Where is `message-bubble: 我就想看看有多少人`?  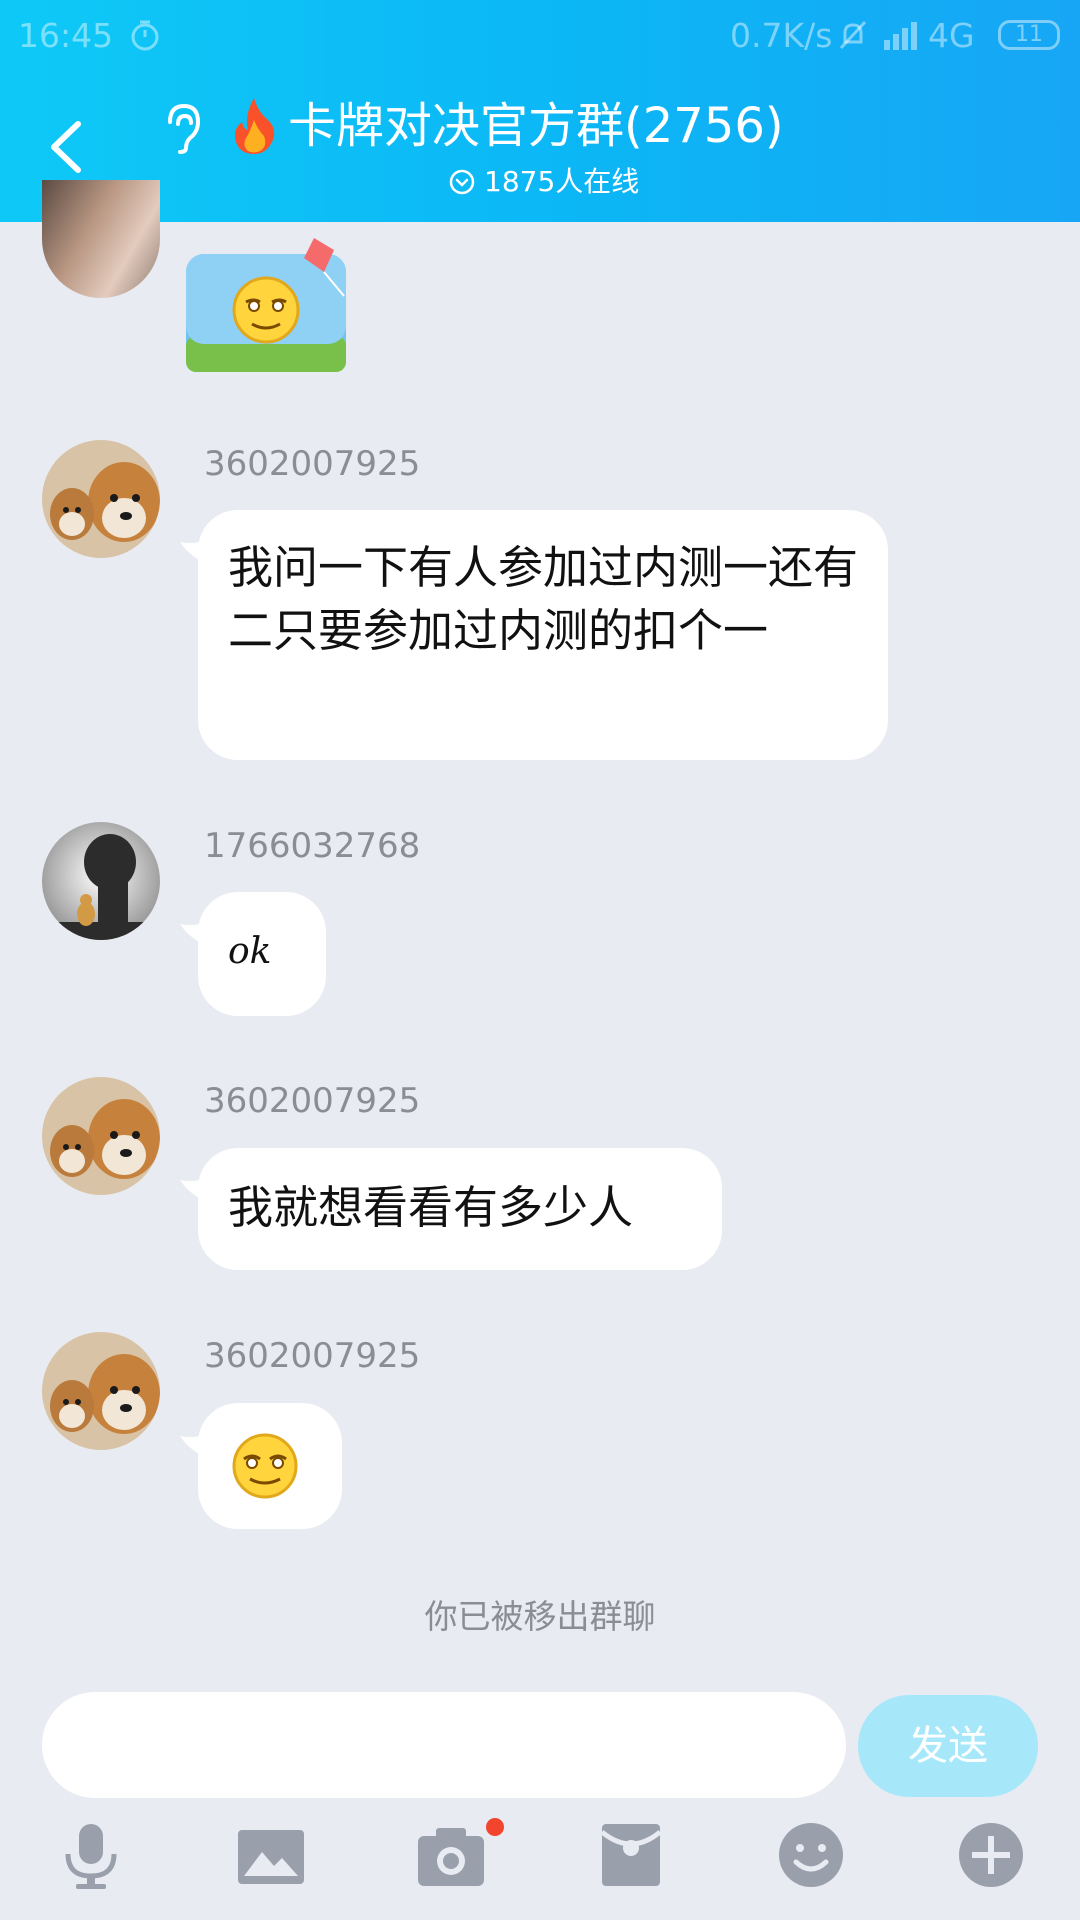 message-bubble: 我就想看看有多少人 is located at coordinates (460, 1209).